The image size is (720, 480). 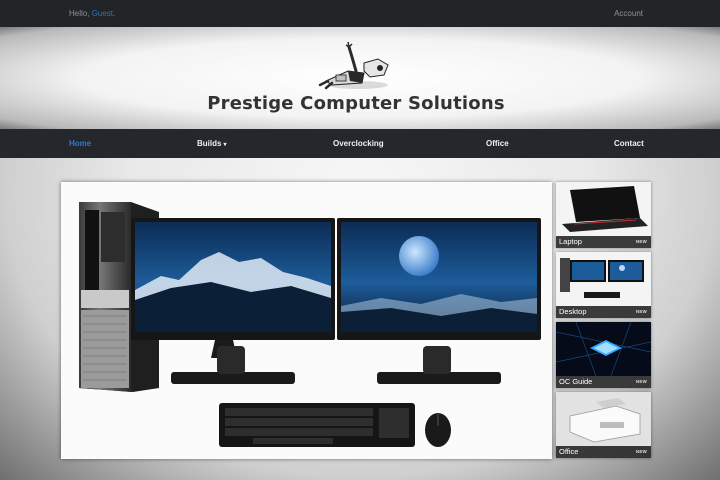 I want to click on cpu-chip-image, so click(x=603, y=349).